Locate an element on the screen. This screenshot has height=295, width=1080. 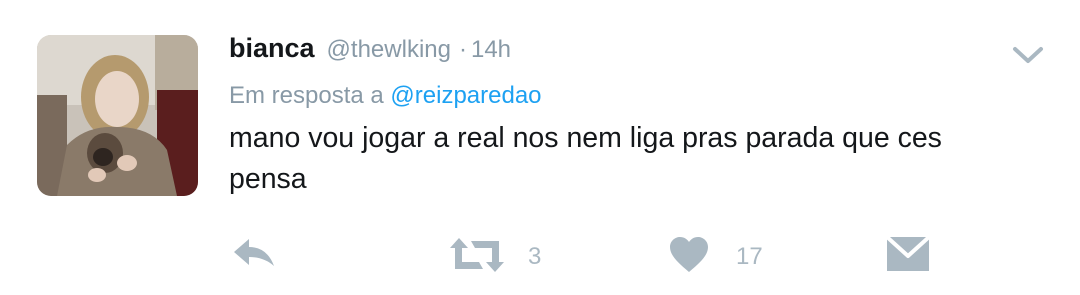
reply-to-link: @reizparedao is located at coordinates (465, 95).